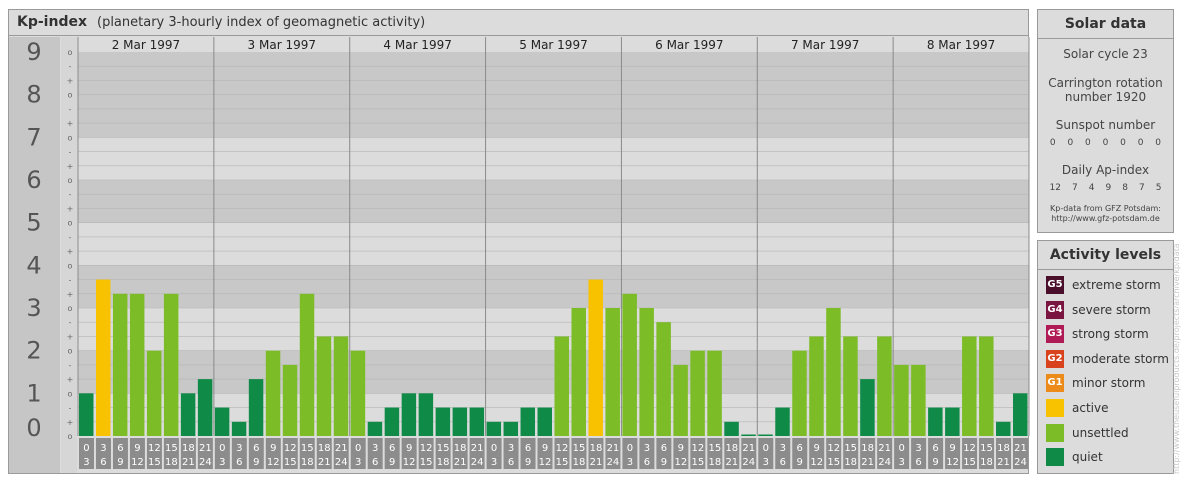 The width and height of the screenshot is (1184, 480). What do you see at coordinates (1105, 208) in the screenshot?
I see `source-line1: Kp-data from GFZ Potsdam:` at bounding box center [1105, 208].